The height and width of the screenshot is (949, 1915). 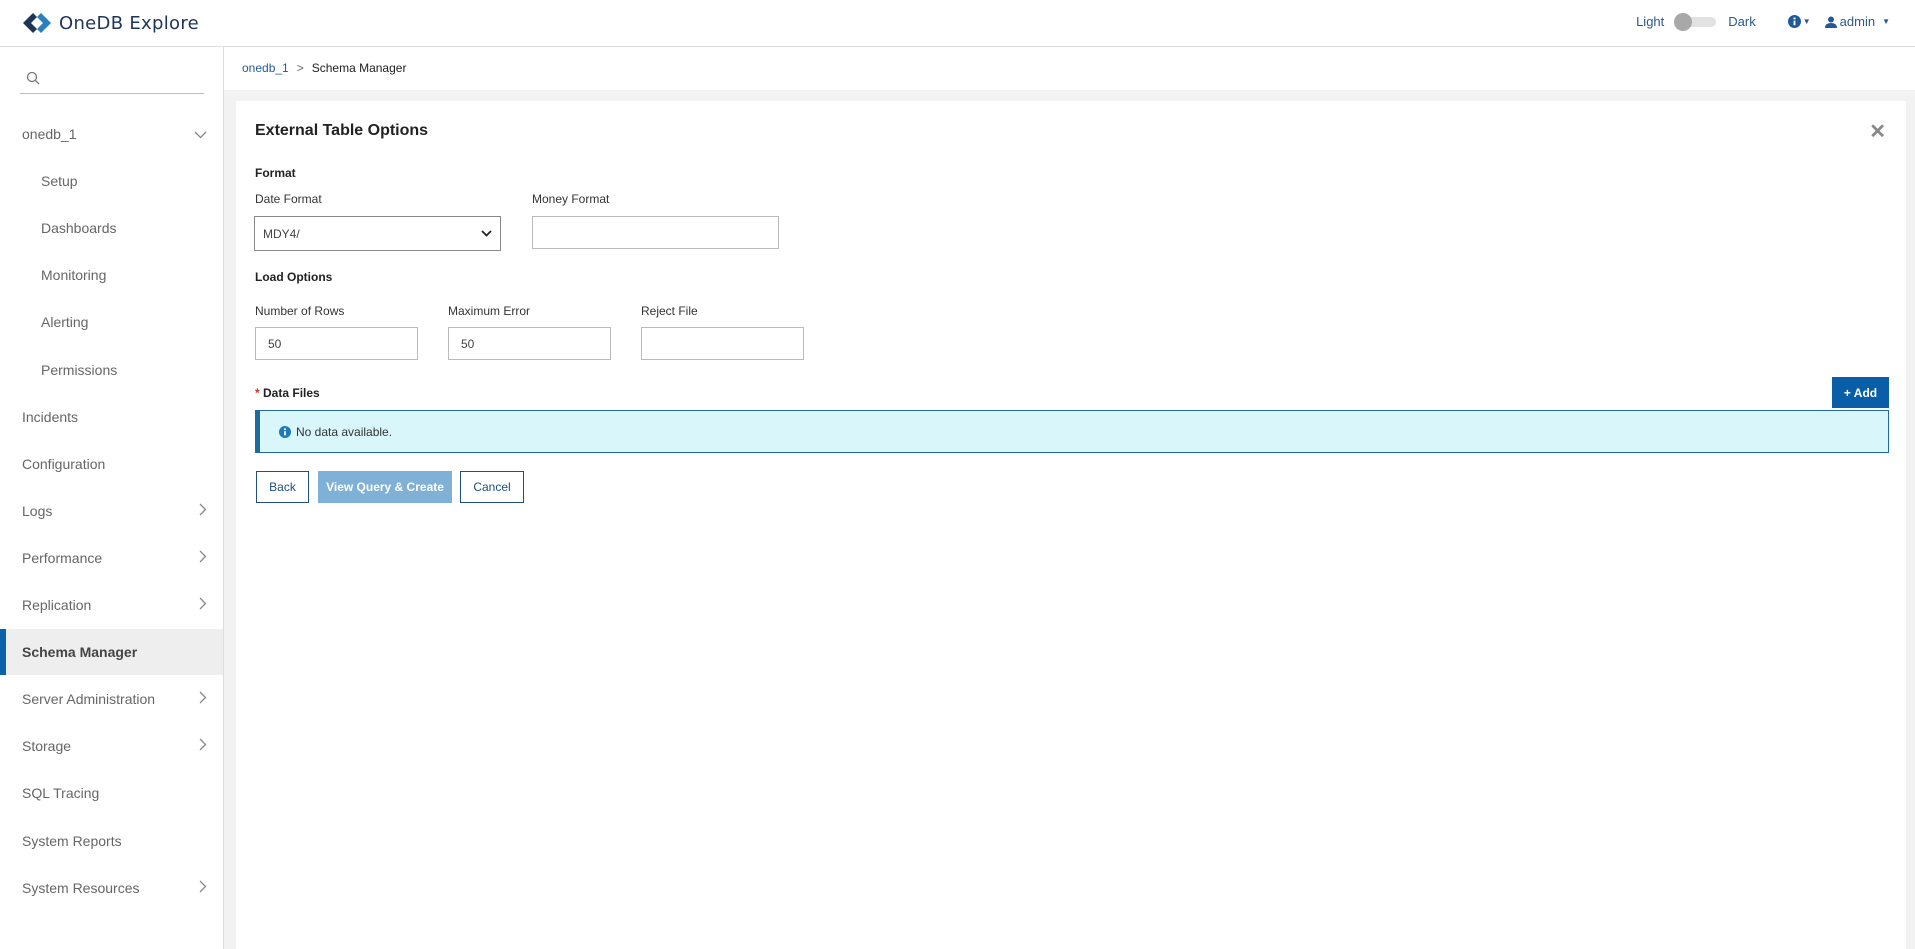 What do you see at coordinates (571, 199) in the screenshot?
I see `money-format-label: Money Format` at bounding box center [571, 199].